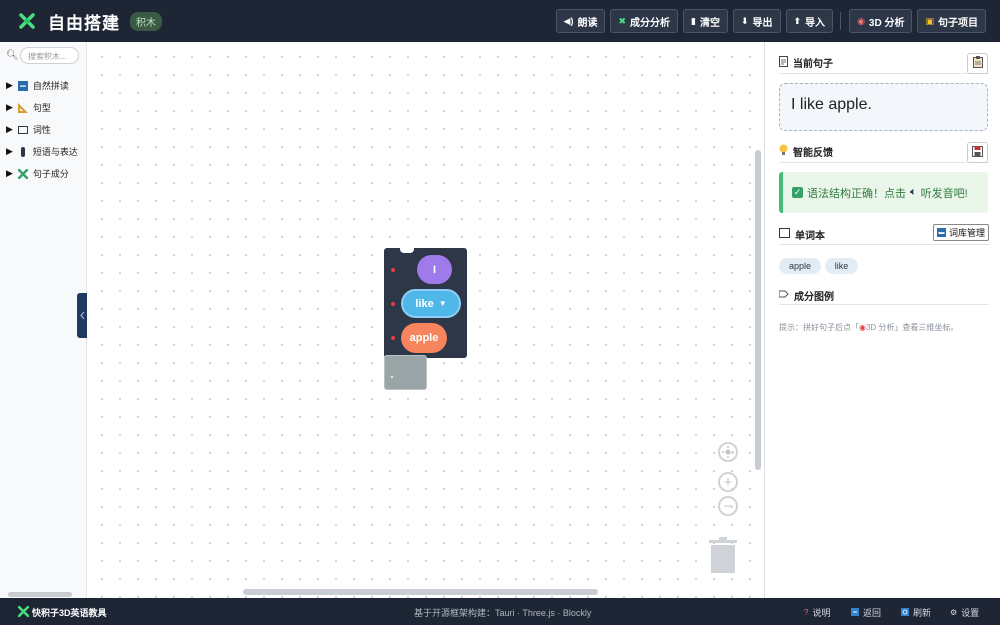 The image size is (1000, 625). Describe the element at coordinates (622, 20) in the screenshot. I see `puzzle-icon: ✖` at that location.